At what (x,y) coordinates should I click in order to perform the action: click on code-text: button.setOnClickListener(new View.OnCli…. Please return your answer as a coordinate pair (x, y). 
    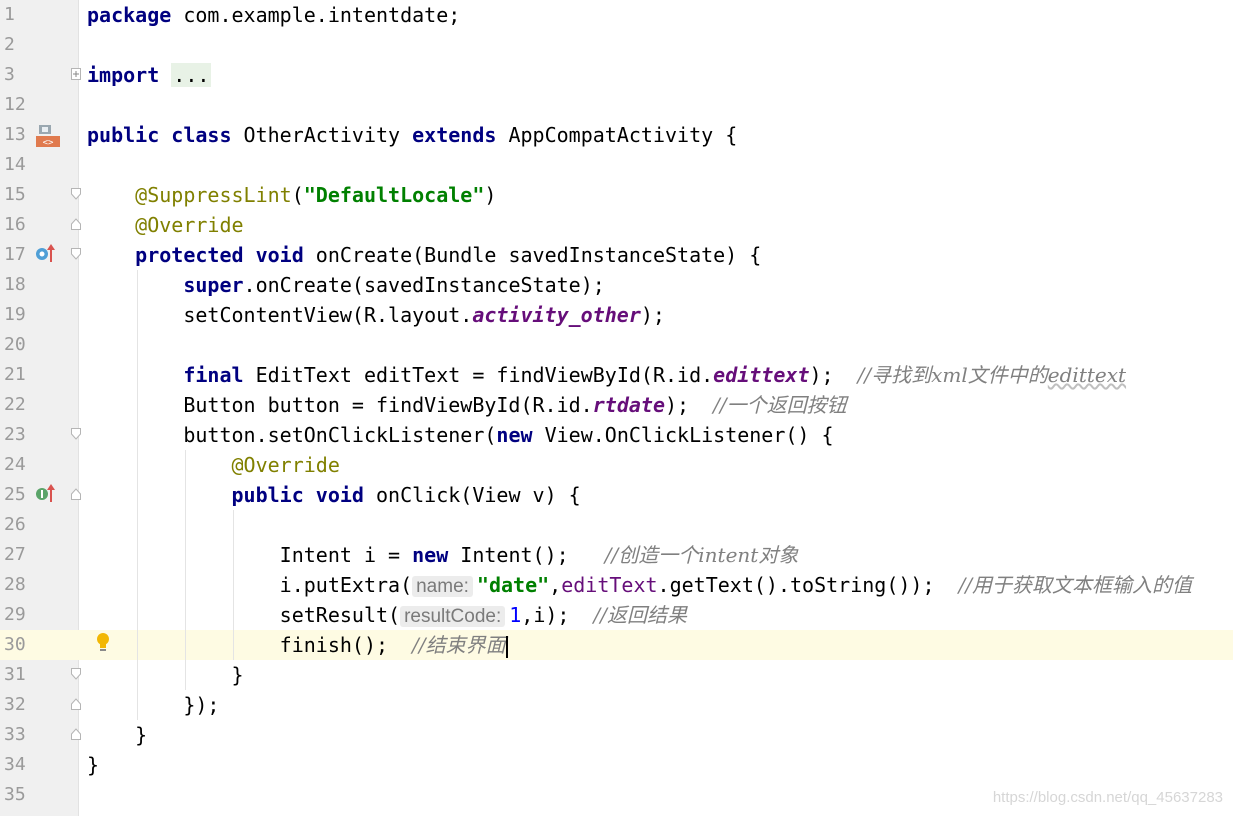
    Looking at the image, I should click on (460, 435).